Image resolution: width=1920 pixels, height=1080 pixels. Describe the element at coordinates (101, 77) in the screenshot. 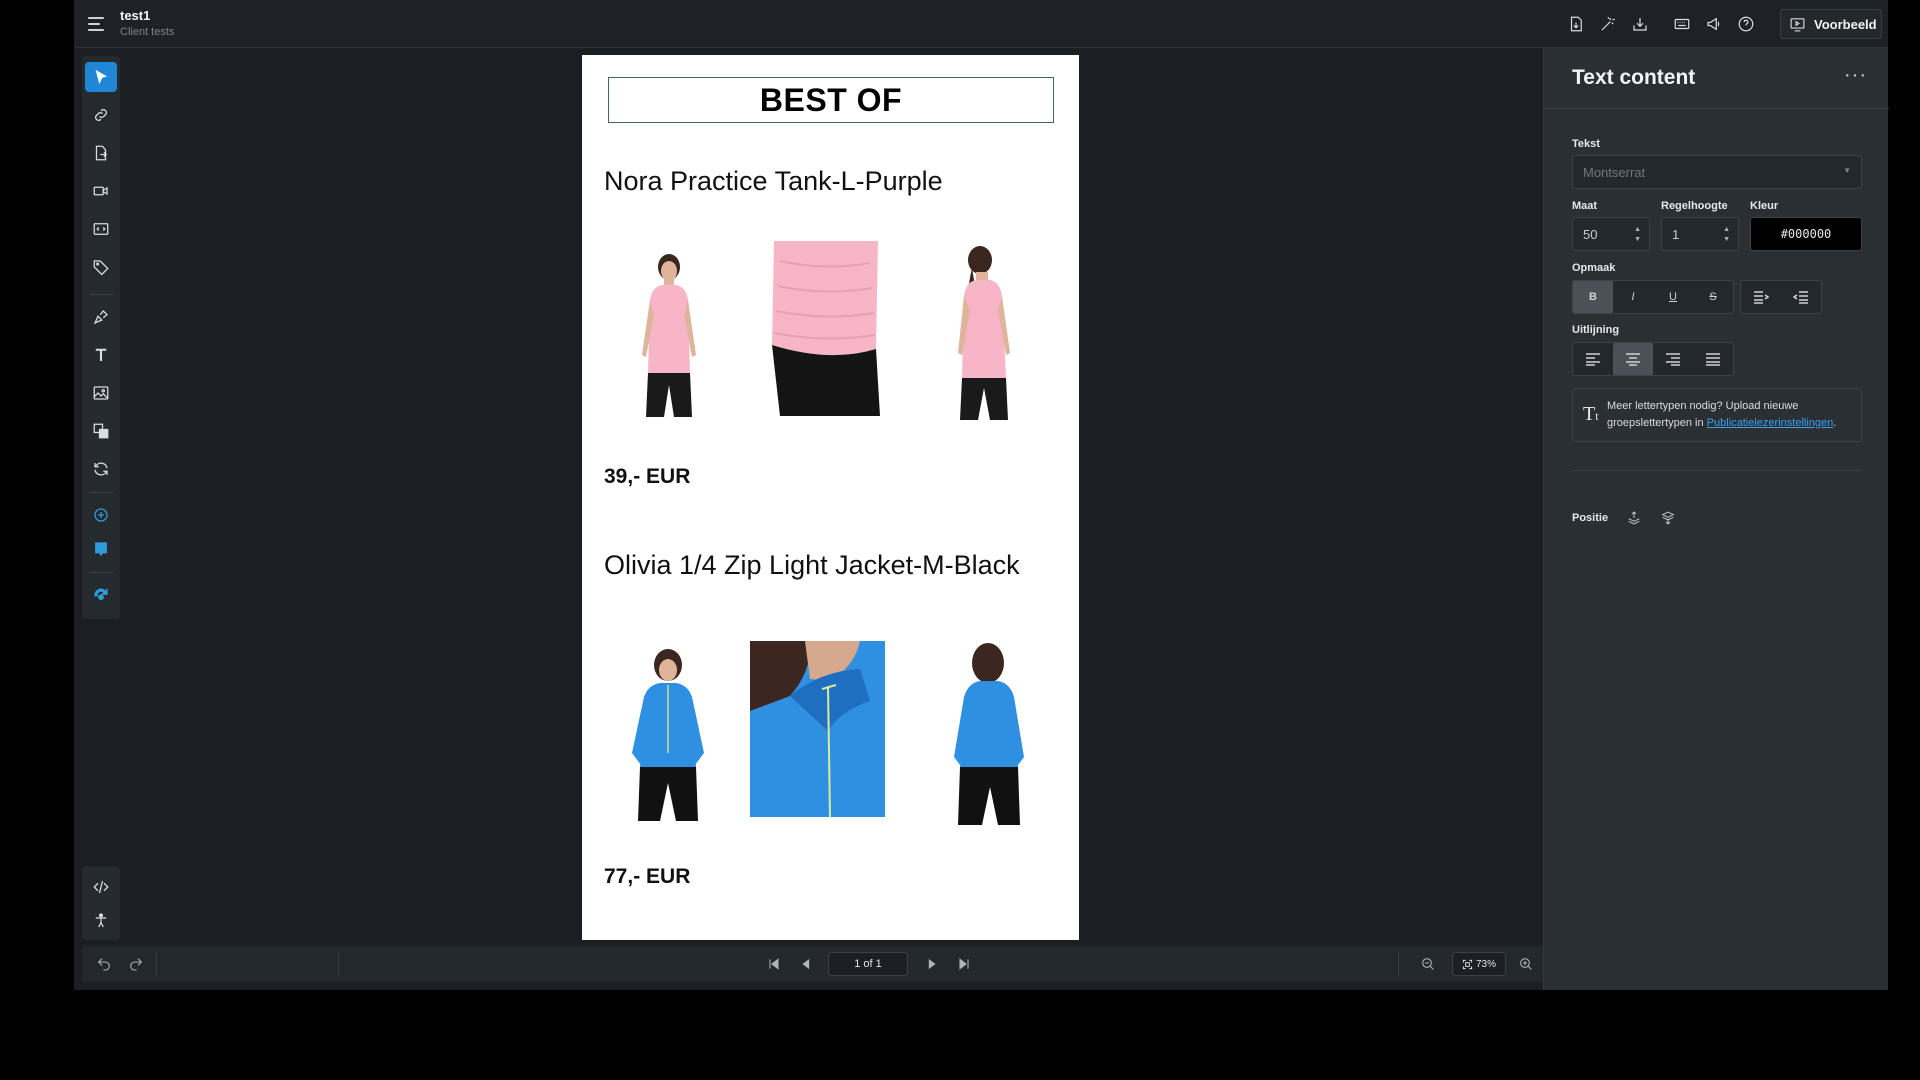

I see `select-tool-icon` at that location.